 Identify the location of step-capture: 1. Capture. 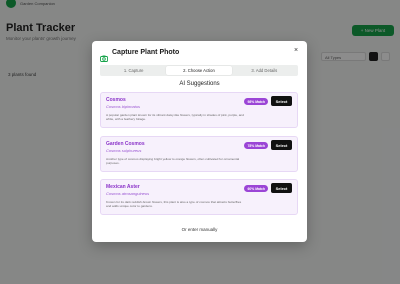
(133, 70).